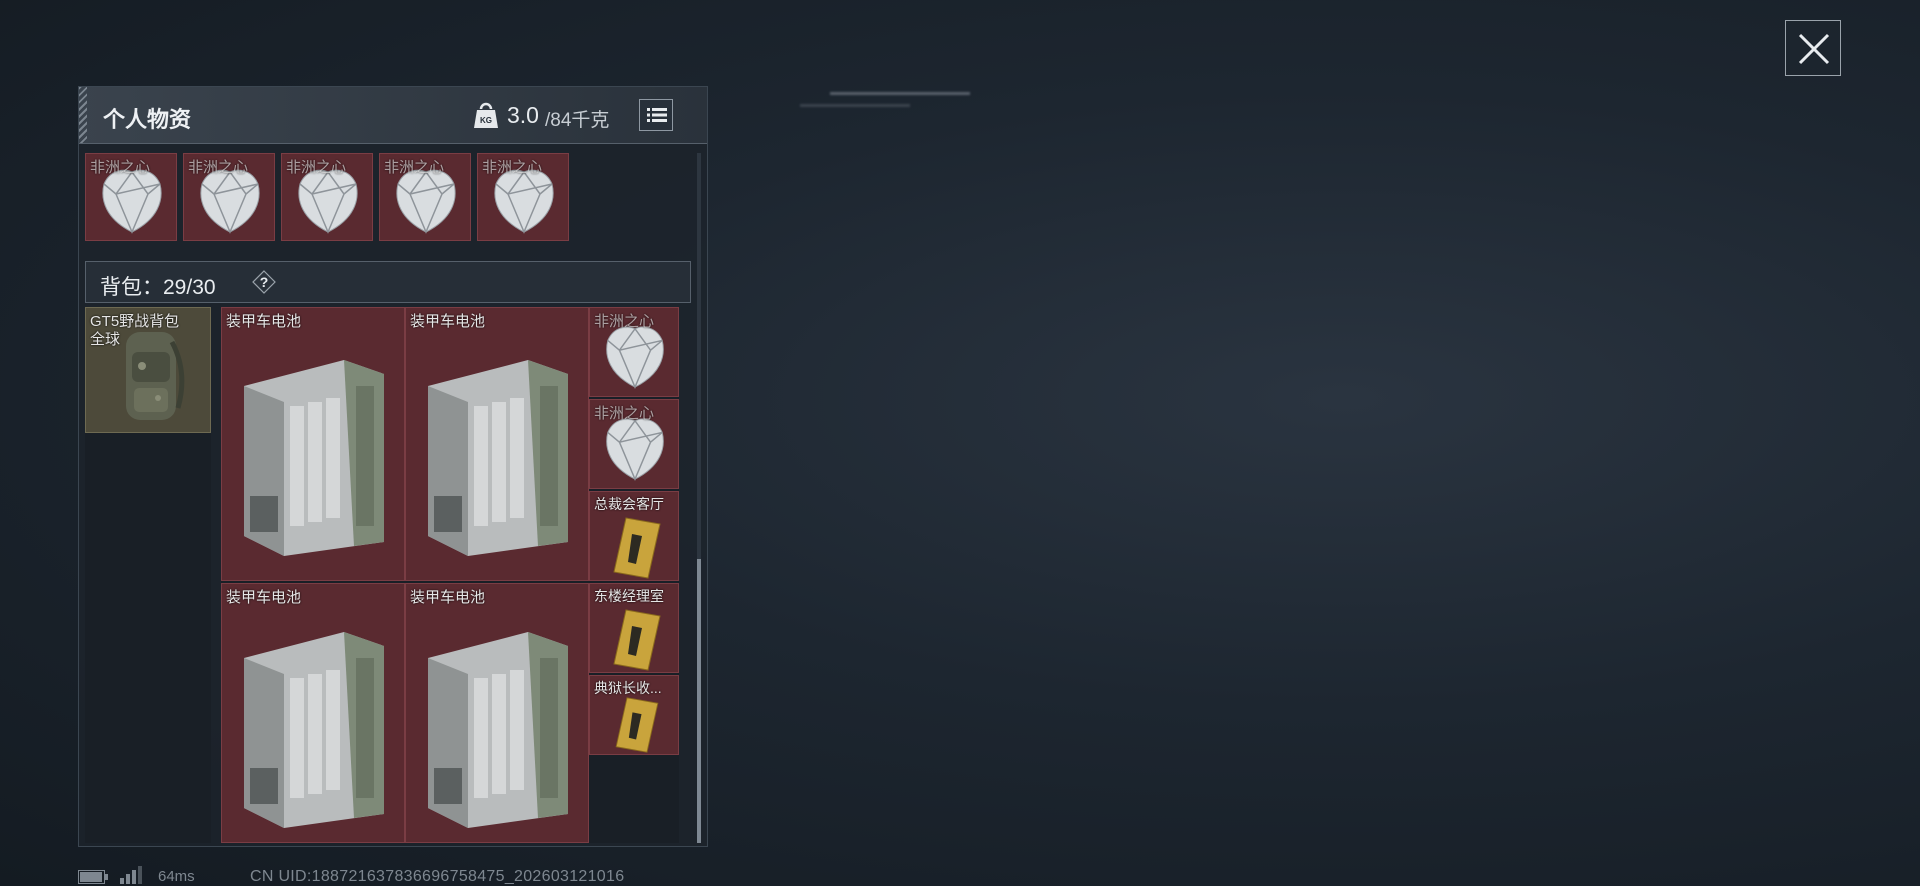 The height and width of the screenshot is (886, 1920). What do you see at coordinates (105, 339) in the screenshot?
I see `backpack-subtitle: 全球` at bounding box center [105, 339].